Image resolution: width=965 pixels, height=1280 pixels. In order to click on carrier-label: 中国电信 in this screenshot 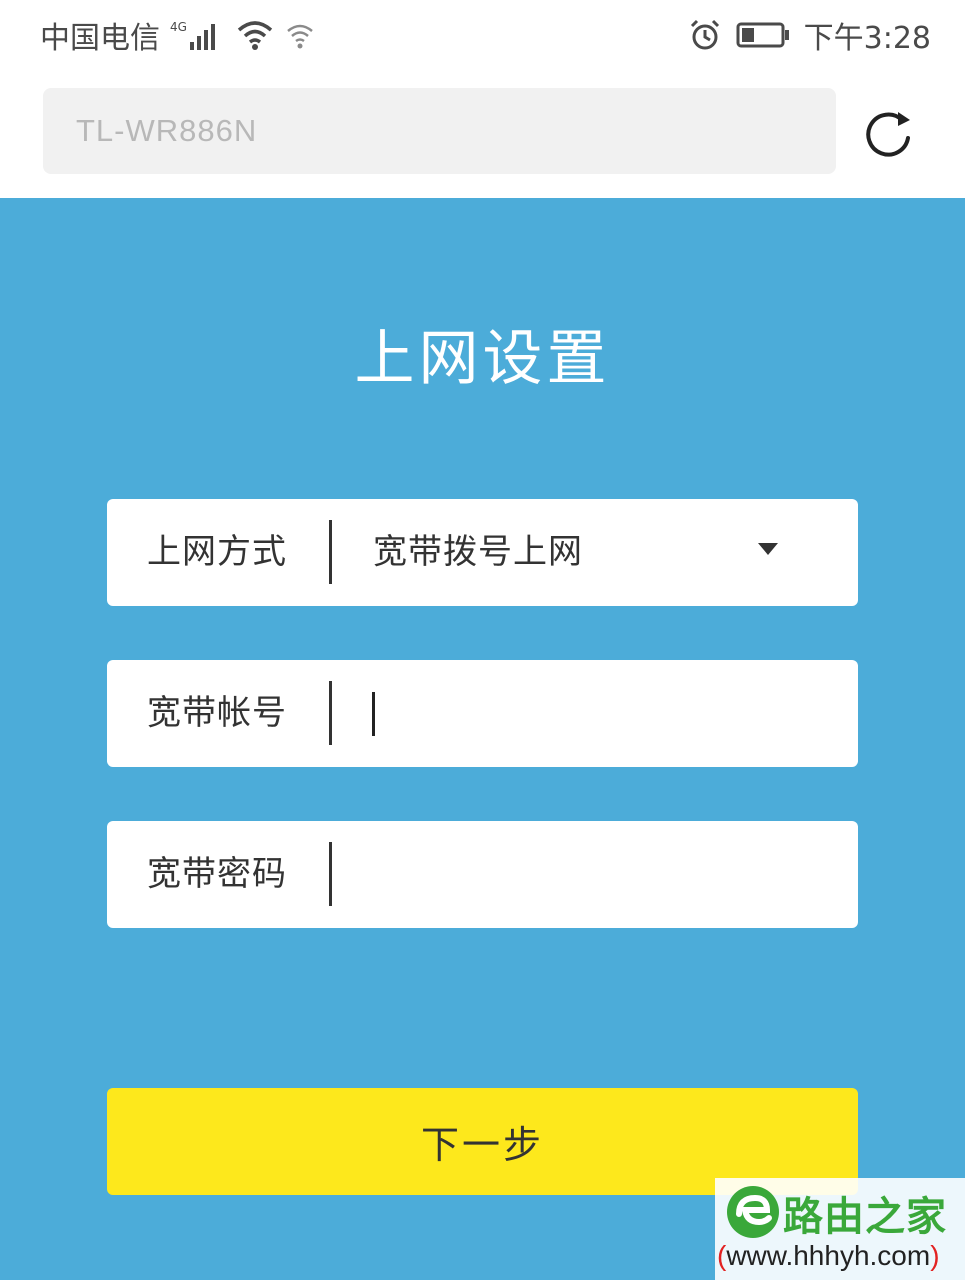, I will do `click(100, 38)`.